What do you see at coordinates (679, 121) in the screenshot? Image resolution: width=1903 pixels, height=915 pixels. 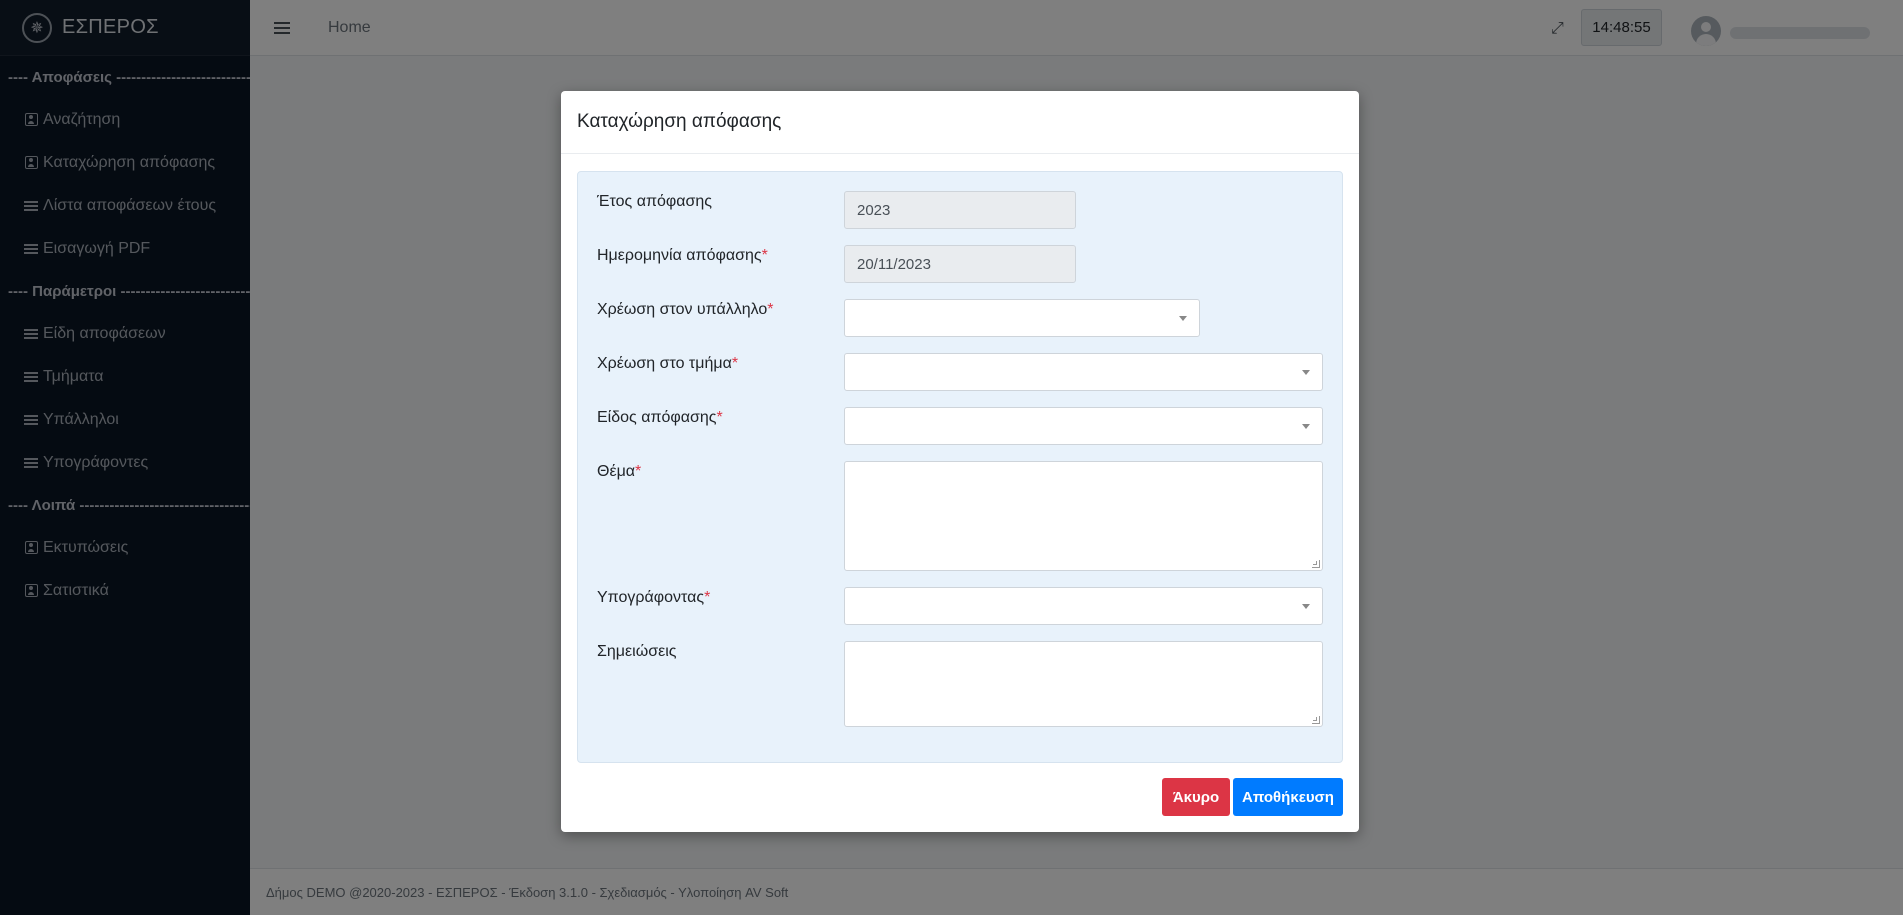 I see `modal-title: Καταχώρηση απόφασης` at bounding box center [679, 121].